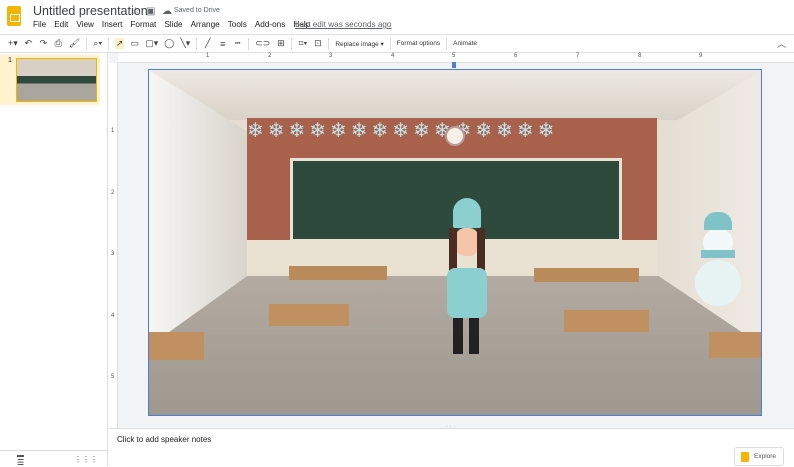 The height and width of the screenshot is (467, 794). Describe the element at coordinates (765, 456) in the screenshot. I see `explore-label: Explore` at that location.